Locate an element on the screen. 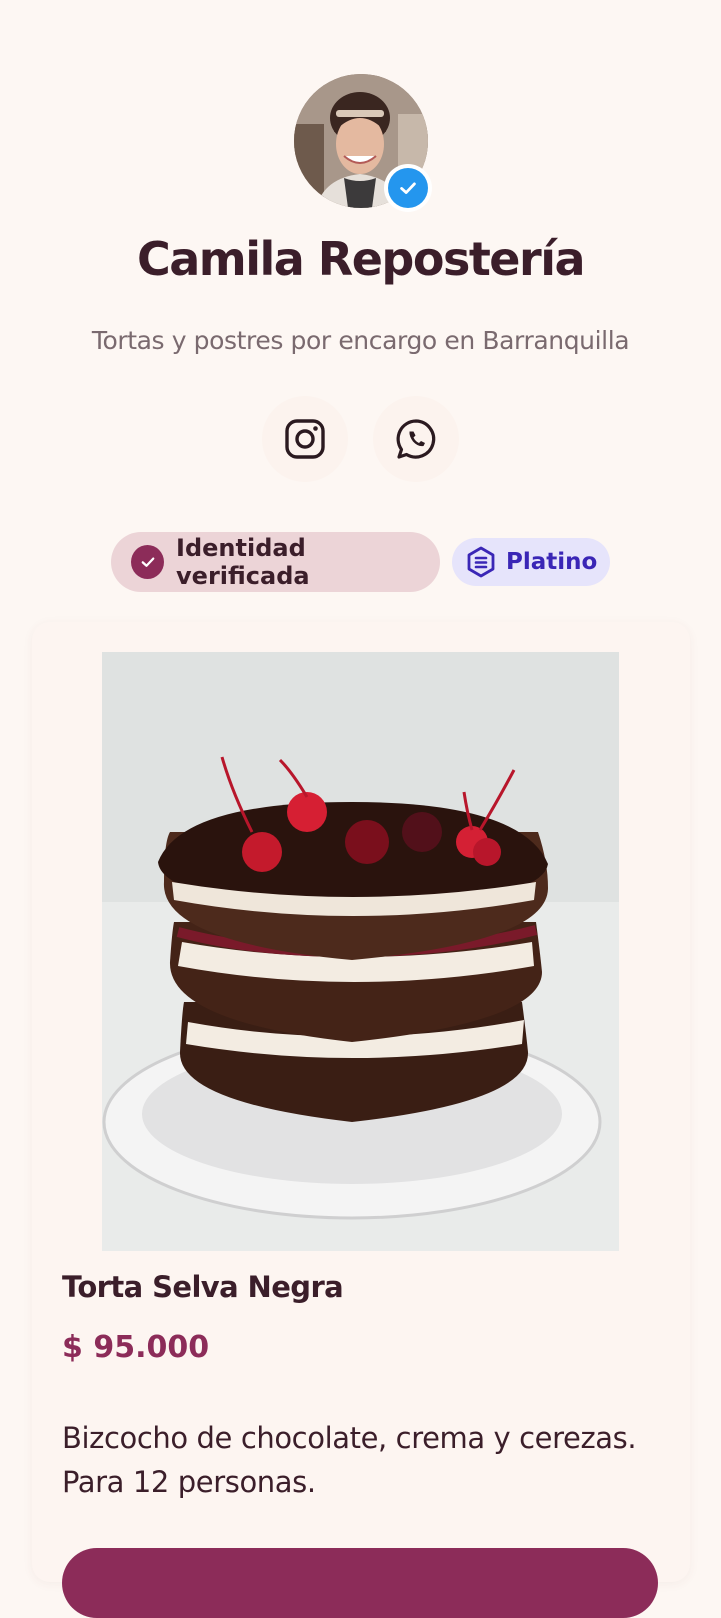 Image resolution: width=721 pixels, height=1618 pixels. tier-badge: Platino is located at coordinates (531, 562).